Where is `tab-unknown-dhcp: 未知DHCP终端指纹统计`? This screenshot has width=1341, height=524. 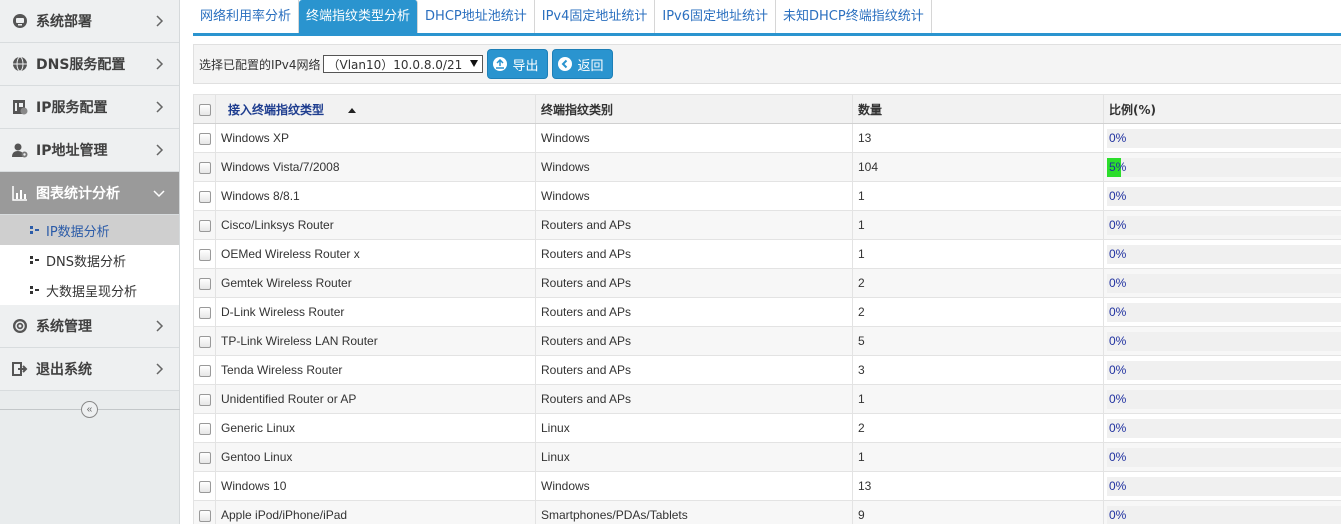 tab-unknown-dhcp: 未知DHCP终端指纹统计 is located at coordinates (854, 16).